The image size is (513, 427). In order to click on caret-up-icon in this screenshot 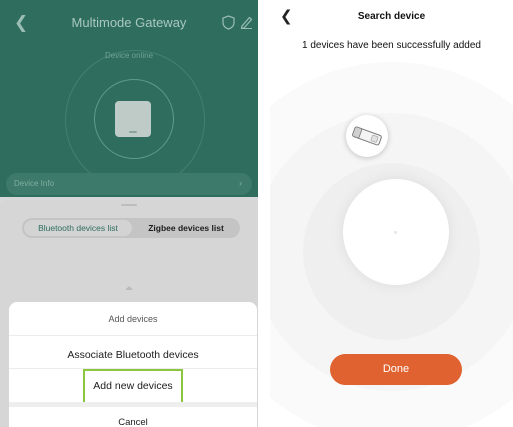, I will do `click(129, 288)`.